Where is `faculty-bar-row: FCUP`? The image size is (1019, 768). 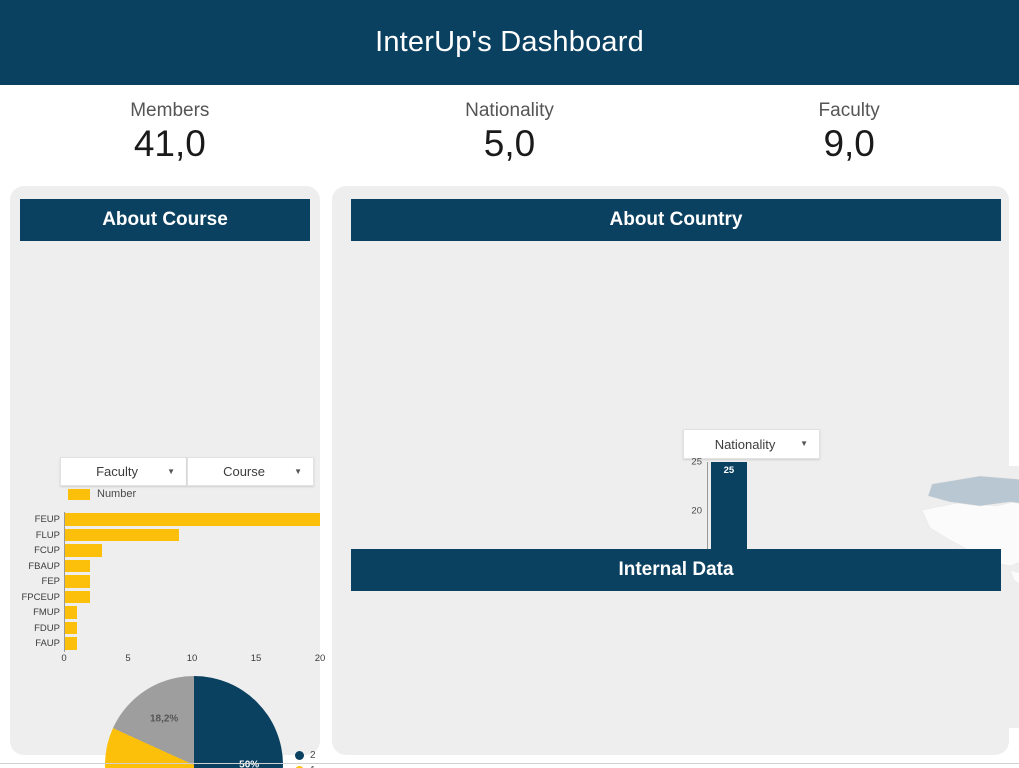
faculty-bar-row: FCUP is located at coordinates (170, 551).